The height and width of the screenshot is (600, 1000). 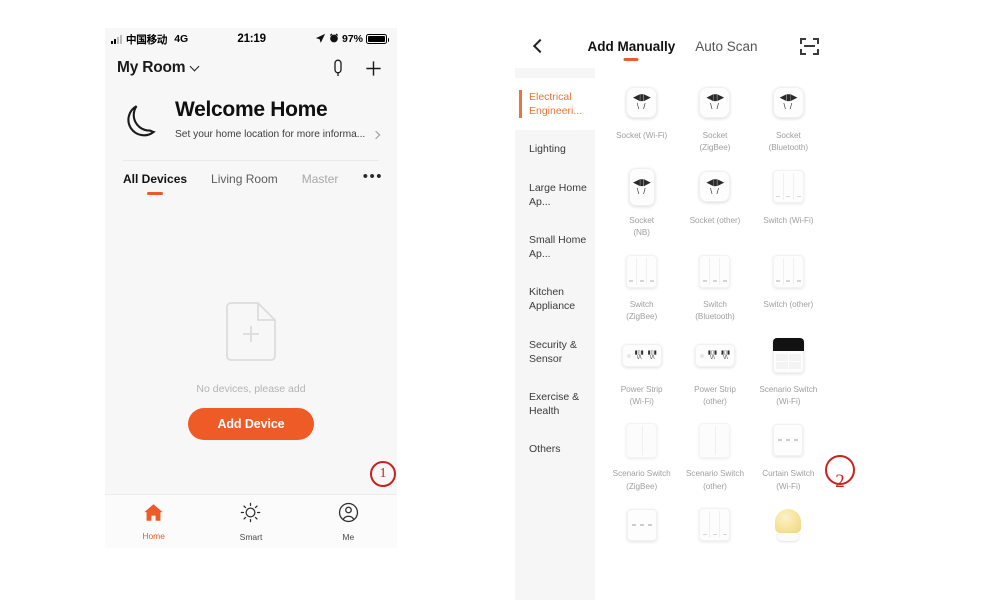 What do you see at coordinates (151, 67) in the screenshot?
I see `room-title: My Room` at bounding box center [151, 67].